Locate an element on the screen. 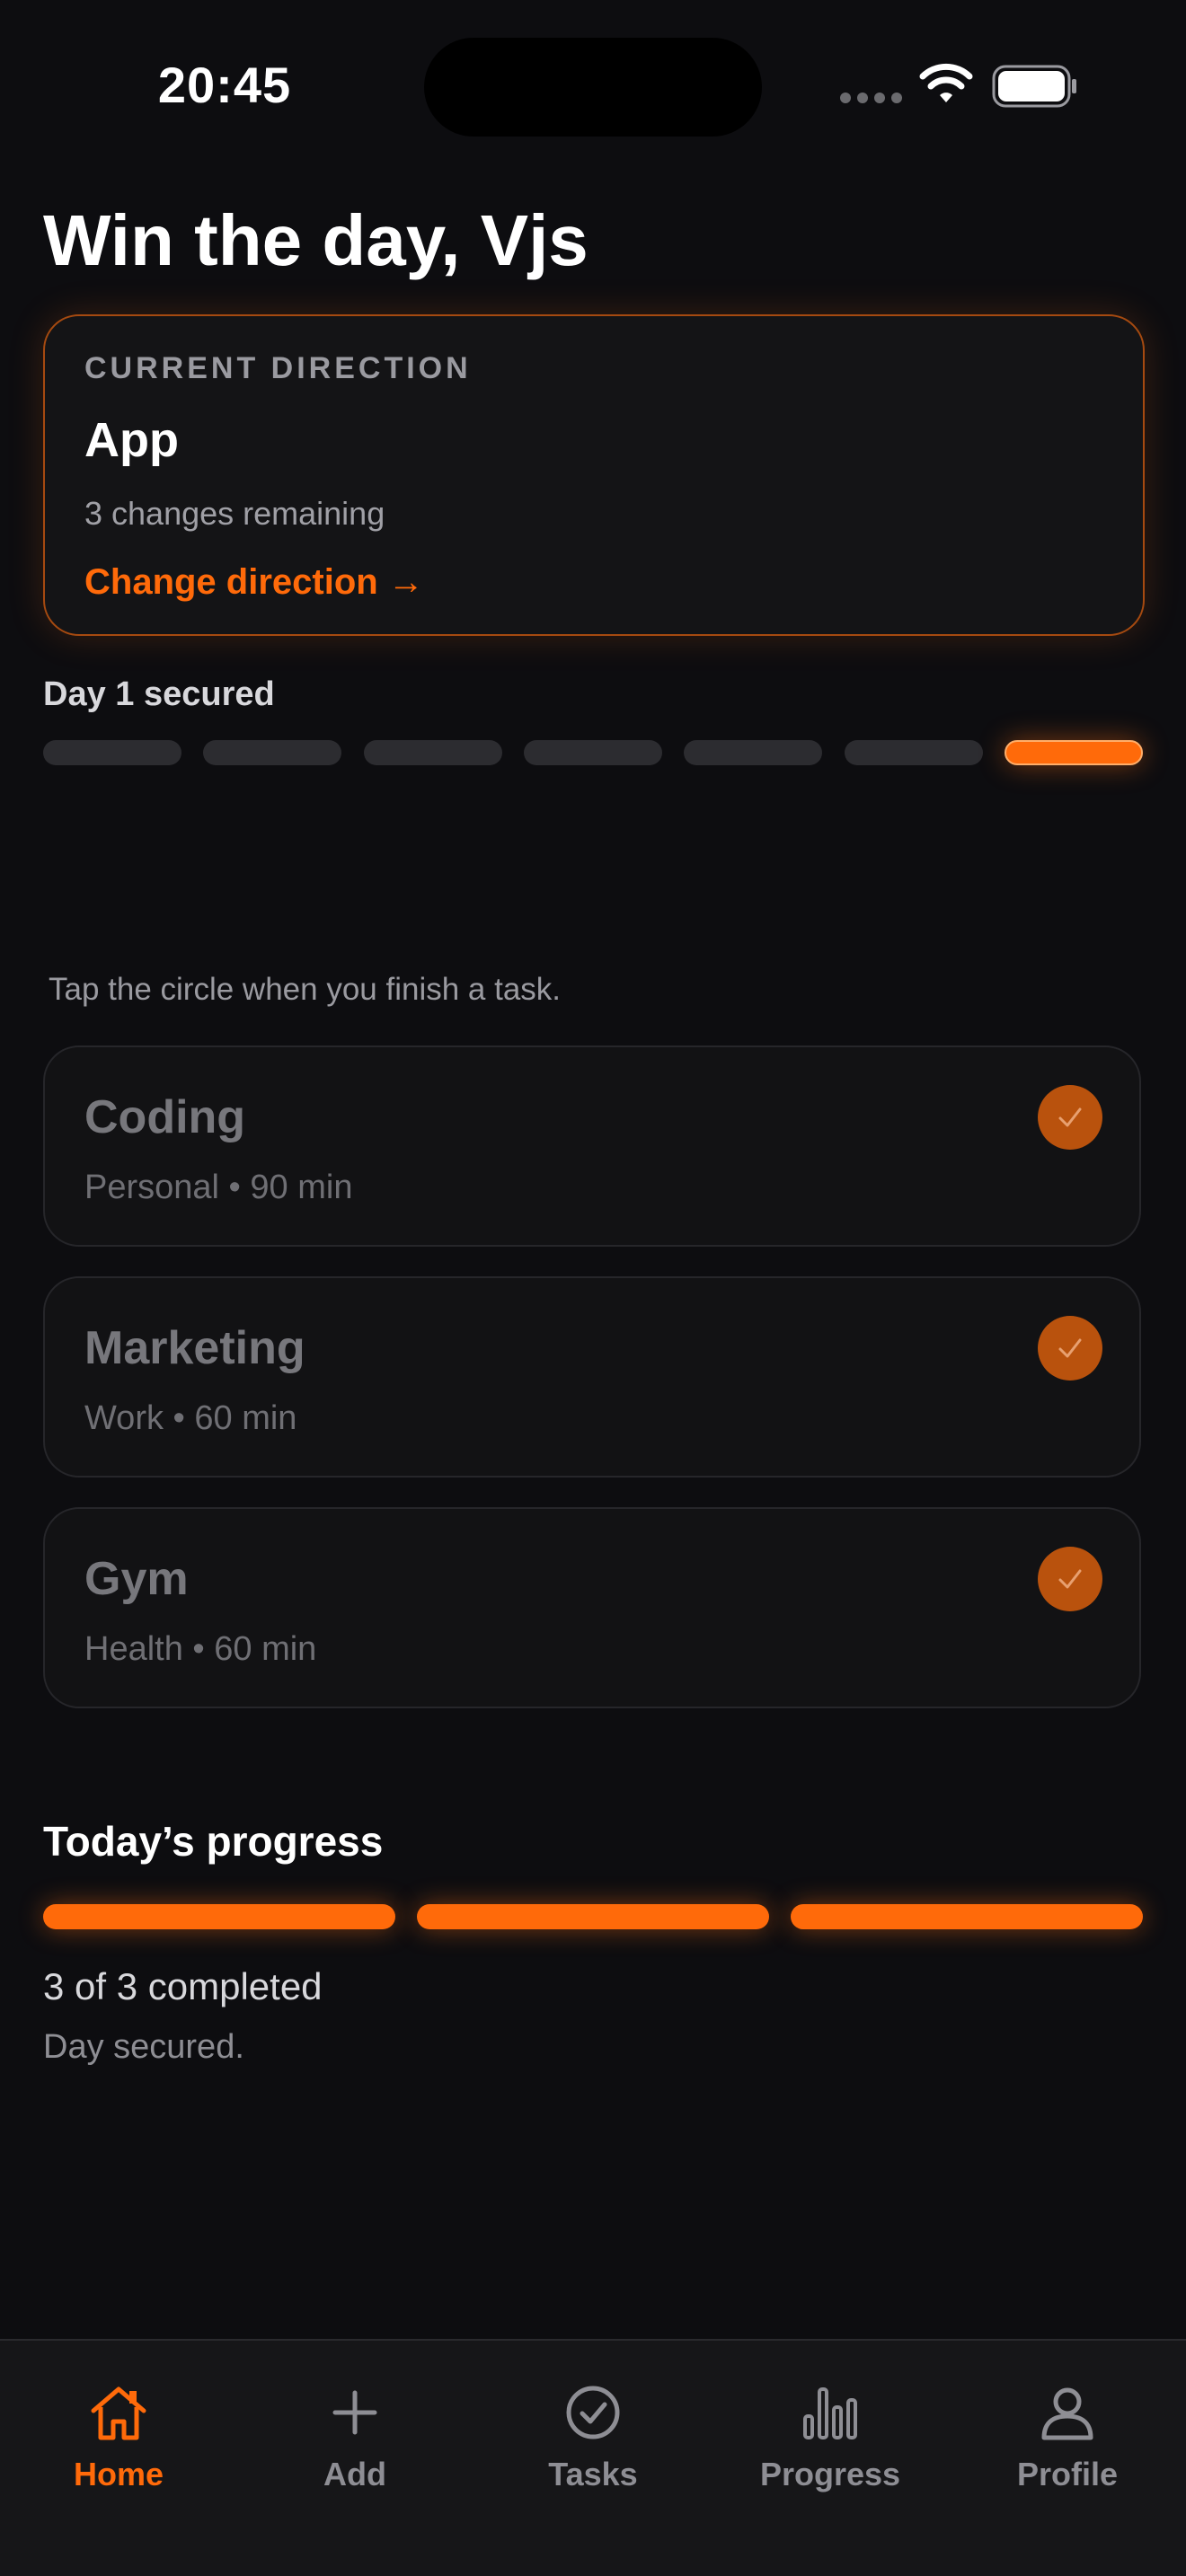  task-card-marketing is located at coordinates (592, 1377).